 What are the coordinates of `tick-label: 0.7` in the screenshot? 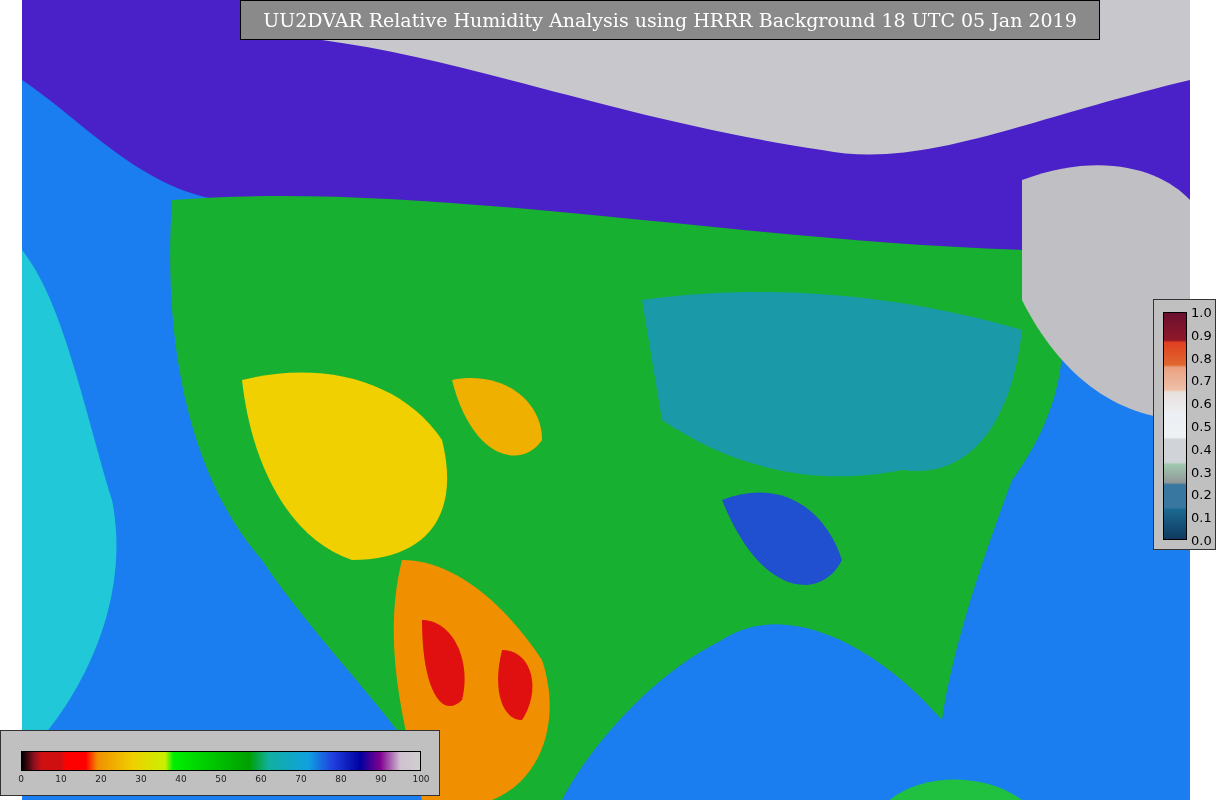 It's located at (1201, 380).